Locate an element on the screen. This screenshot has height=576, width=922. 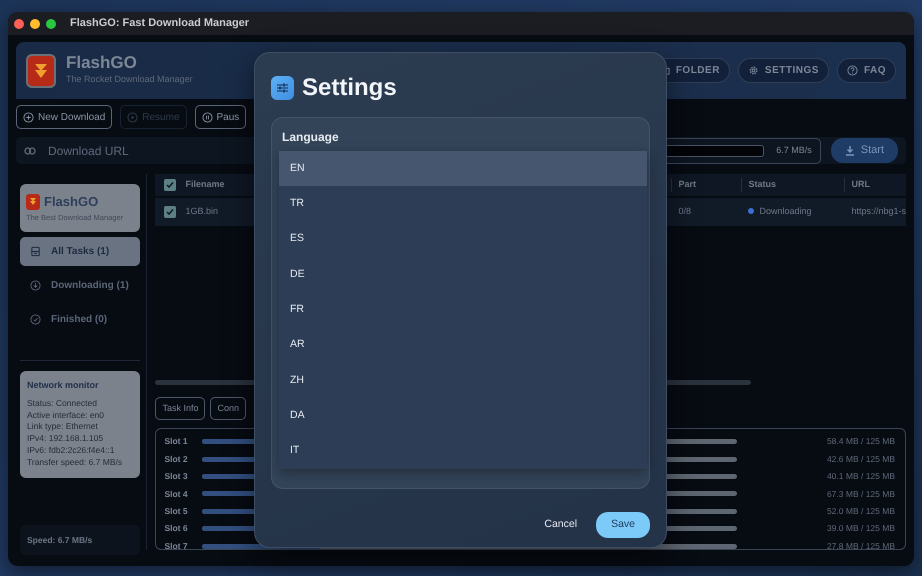
slot-label: Slot 2 is located at coordinates (176, 459).